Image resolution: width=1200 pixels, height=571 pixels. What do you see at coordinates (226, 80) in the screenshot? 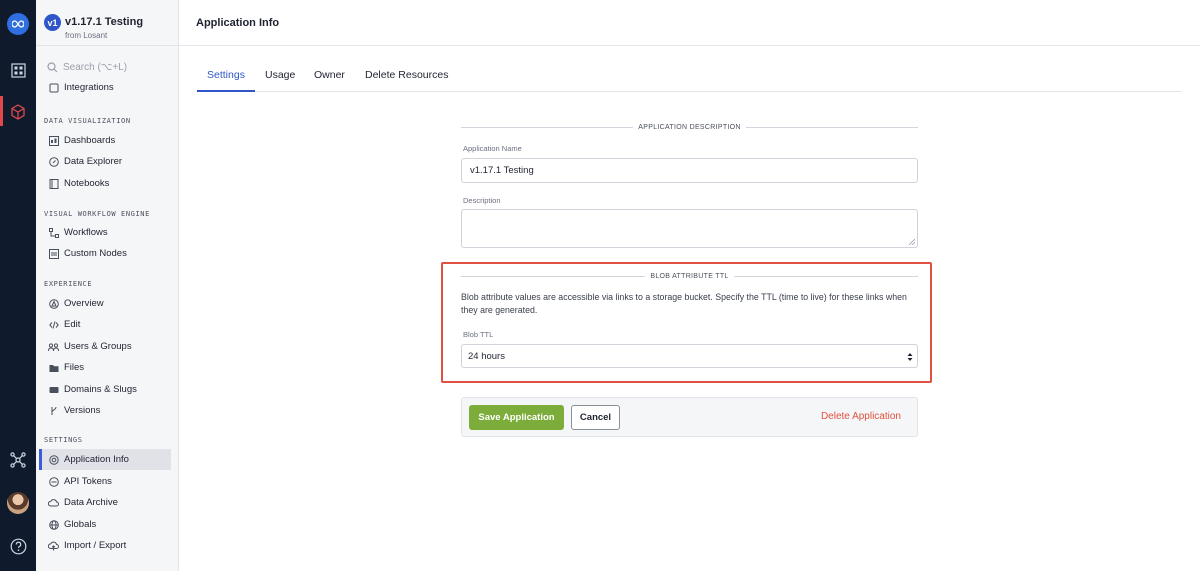
I see `tab-settings: Settings` at bounding box center [226, 80].